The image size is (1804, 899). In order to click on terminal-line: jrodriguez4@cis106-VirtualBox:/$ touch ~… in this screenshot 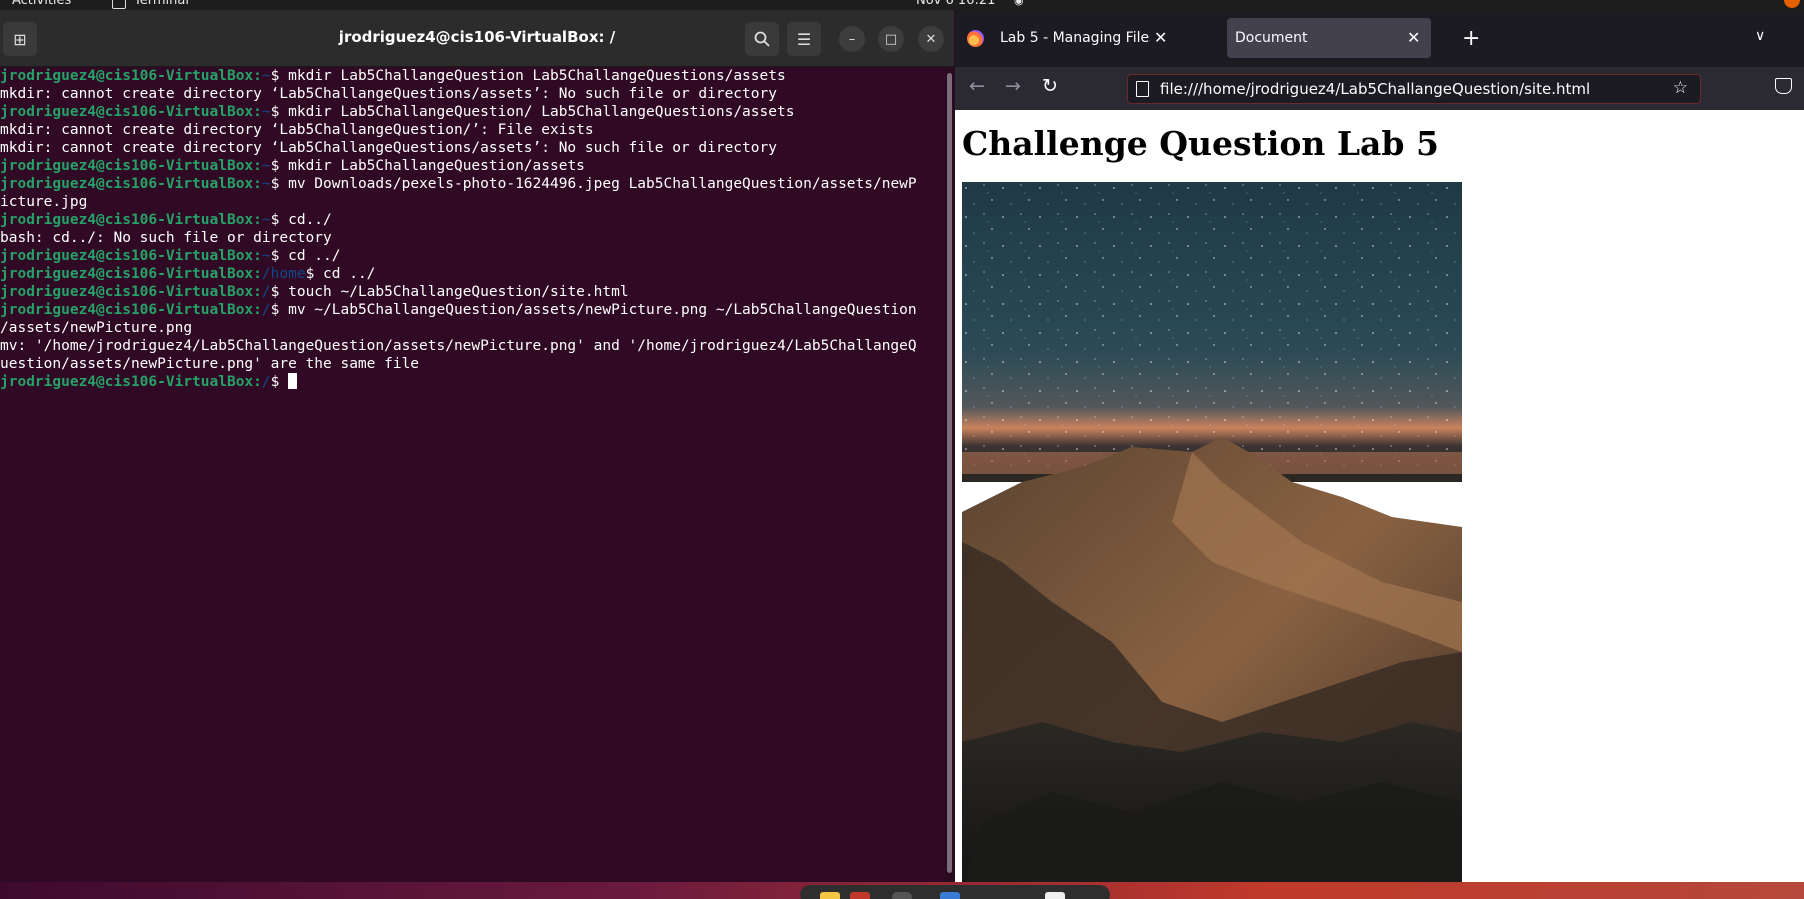, I will do `click(473, 292)`.